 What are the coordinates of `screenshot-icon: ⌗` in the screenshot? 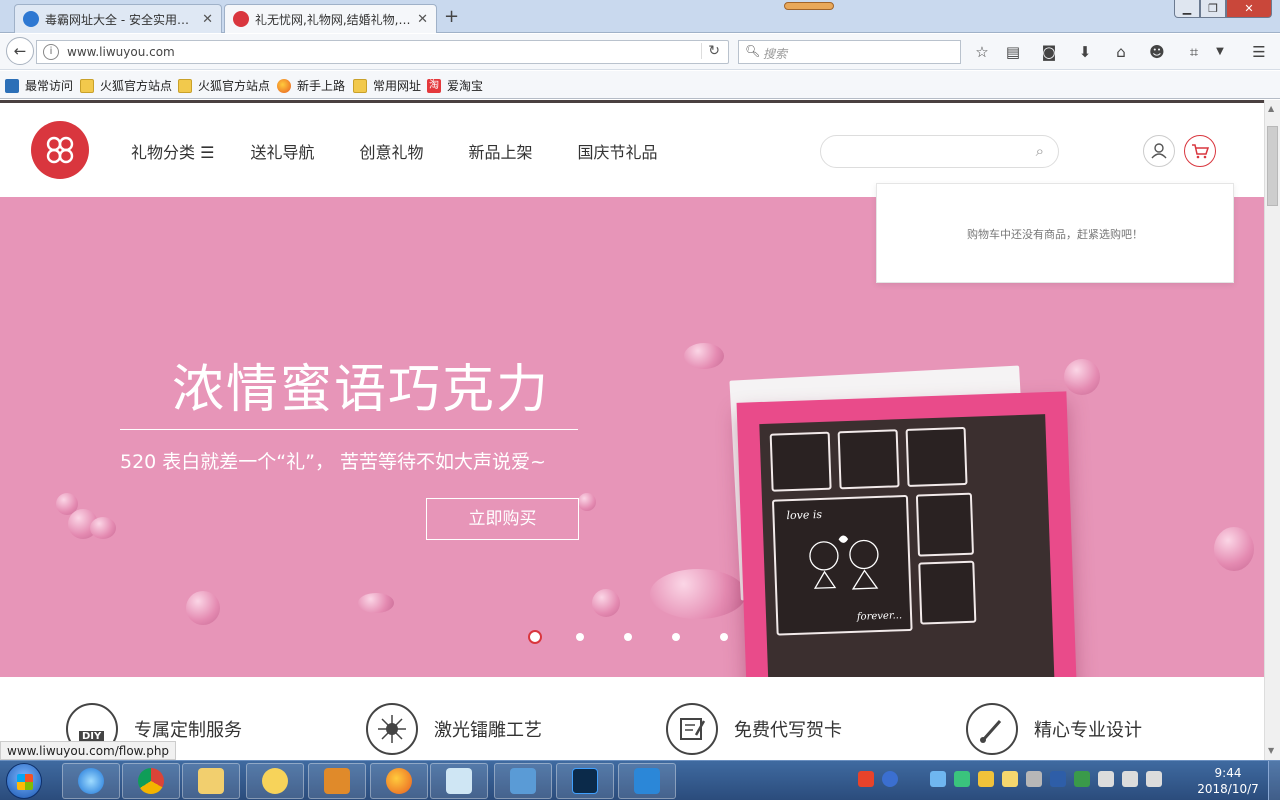 It's located at (1194, 52).